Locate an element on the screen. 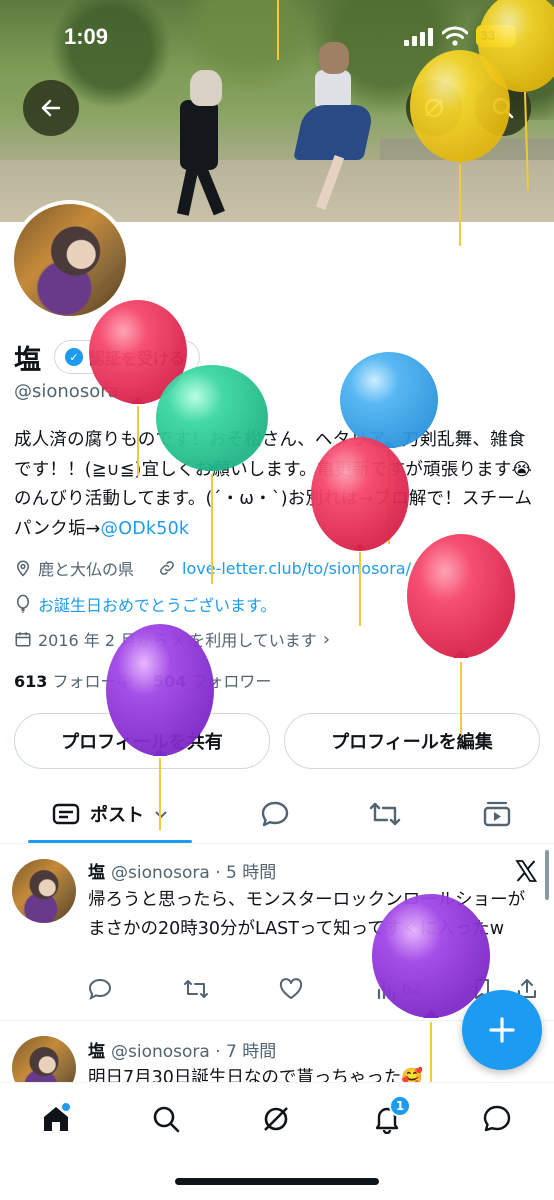  following-link: 613 フォロー中 is located at coordinates (73, 681).